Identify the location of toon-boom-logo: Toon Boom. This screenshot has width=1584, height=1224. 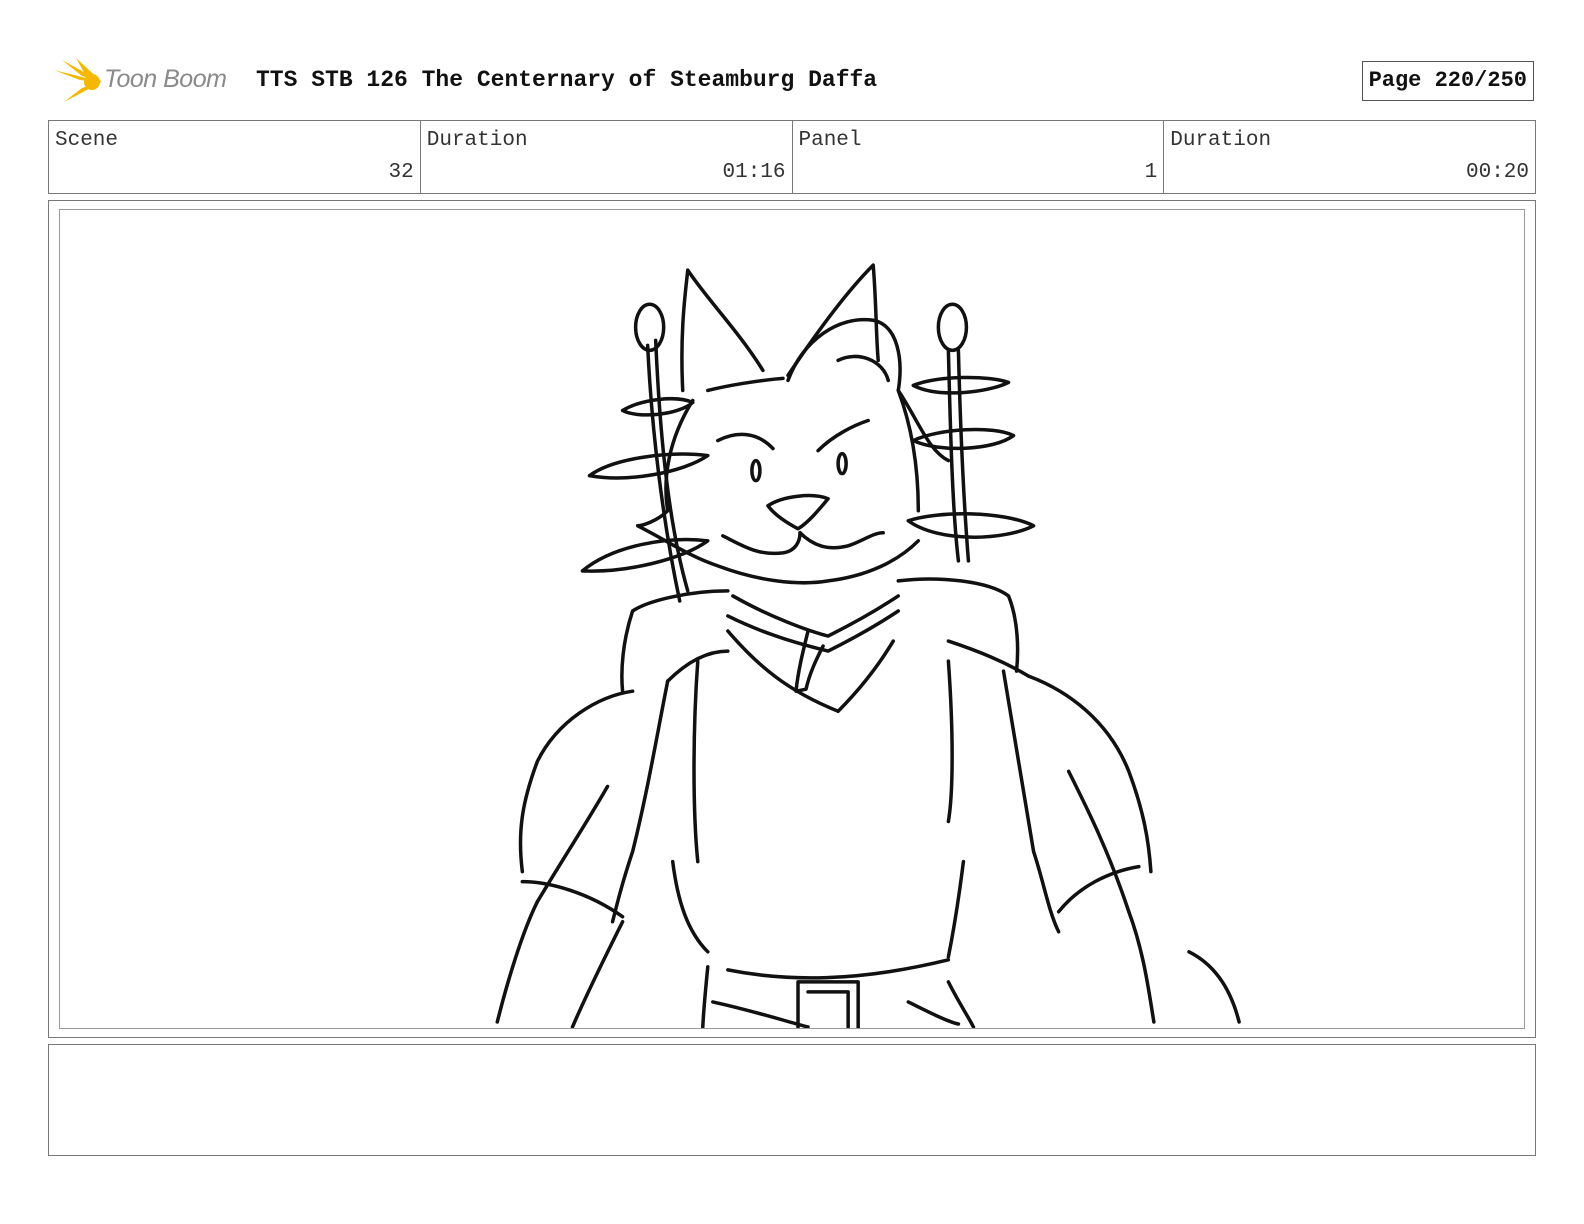
(147, 80).